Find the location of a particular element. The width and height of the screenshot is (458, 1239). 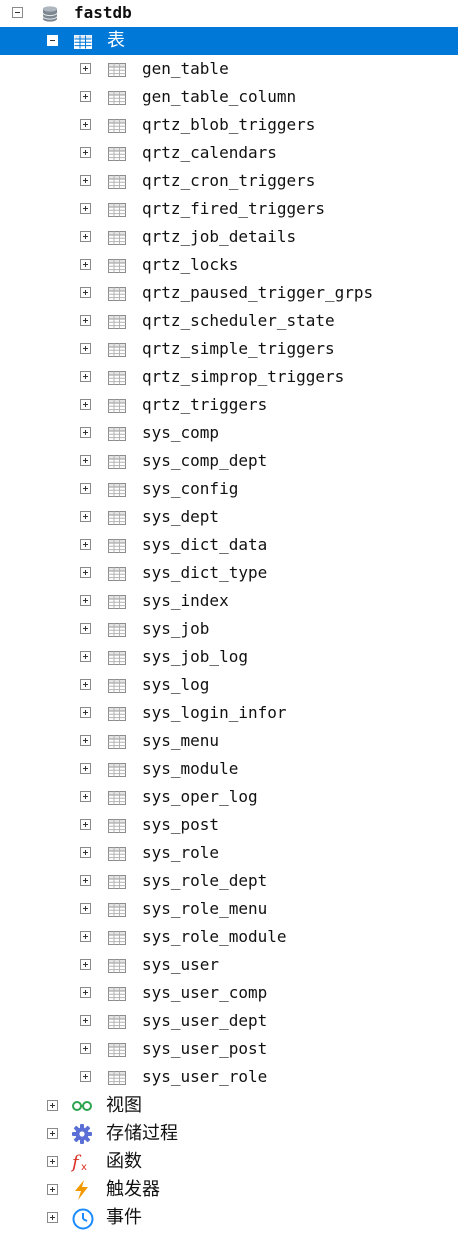

table-item: qrtz_cron_triggers is located at coordinates (229, 181).